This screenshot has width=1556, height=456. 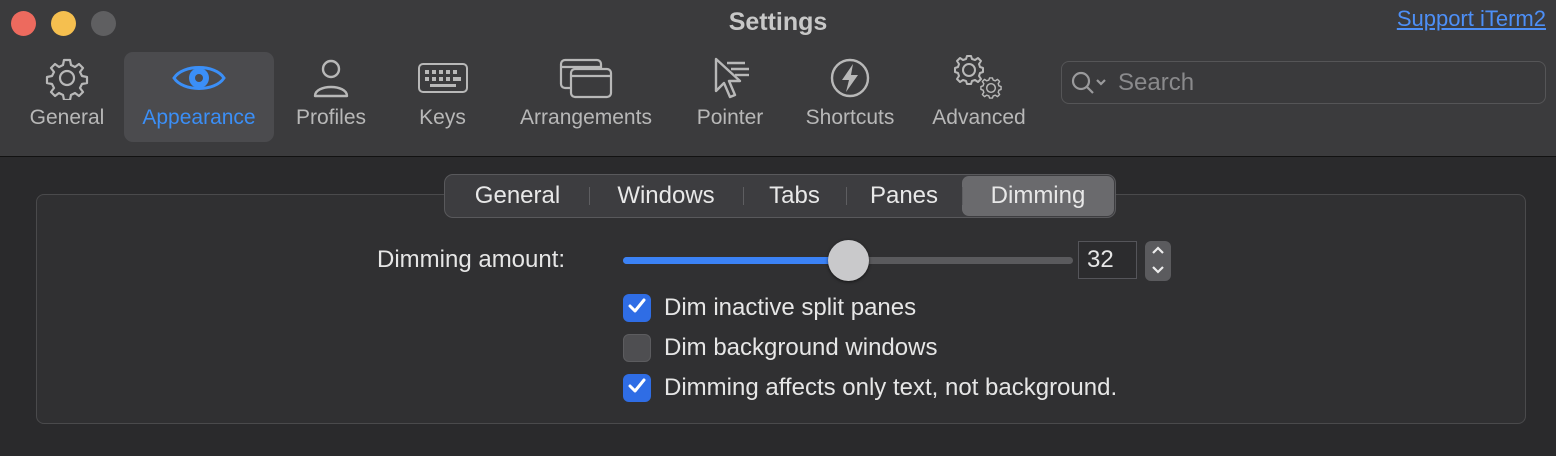 I want to click on chevron-up-icon, so click(x=1158, y=251).